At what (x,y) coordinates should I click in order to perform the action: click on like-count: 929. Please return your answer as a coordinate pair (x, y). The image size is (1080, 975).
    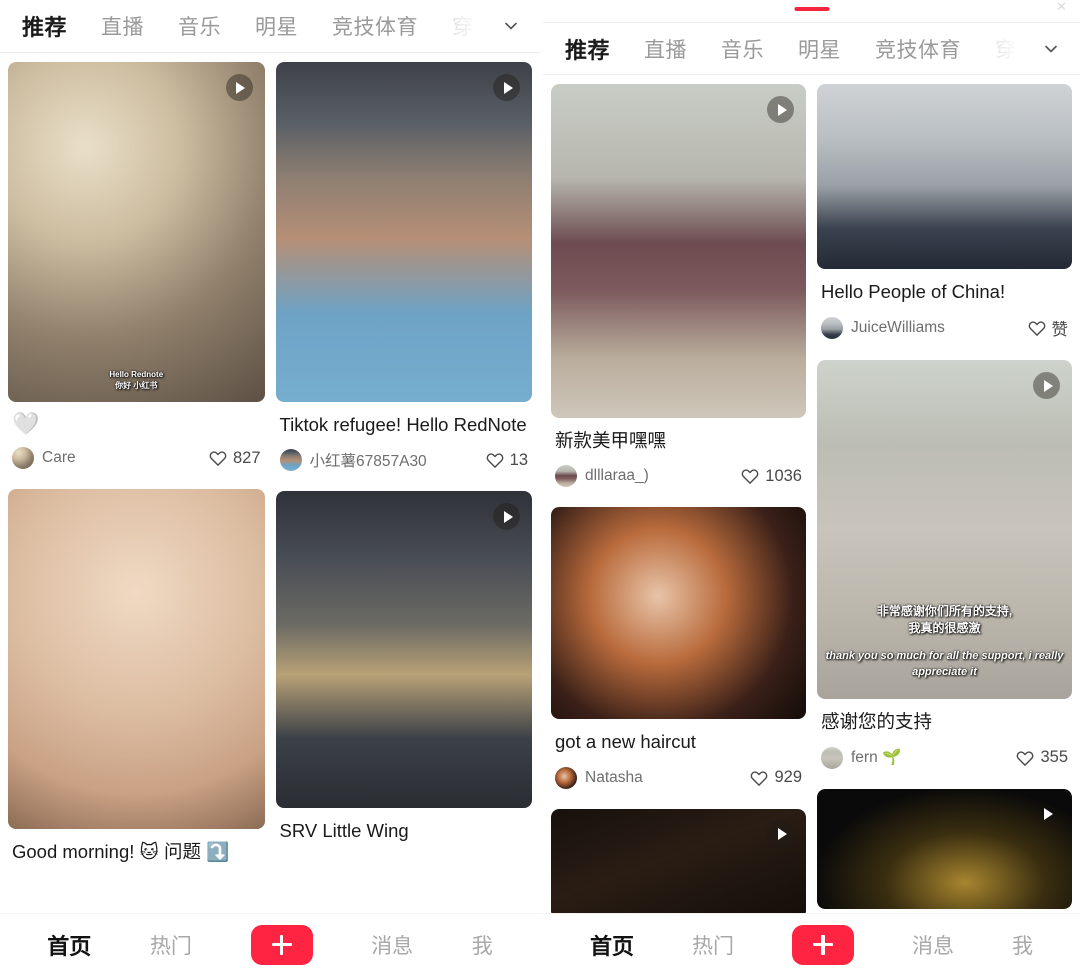
    Looking at the image, I should click on (776, 777).